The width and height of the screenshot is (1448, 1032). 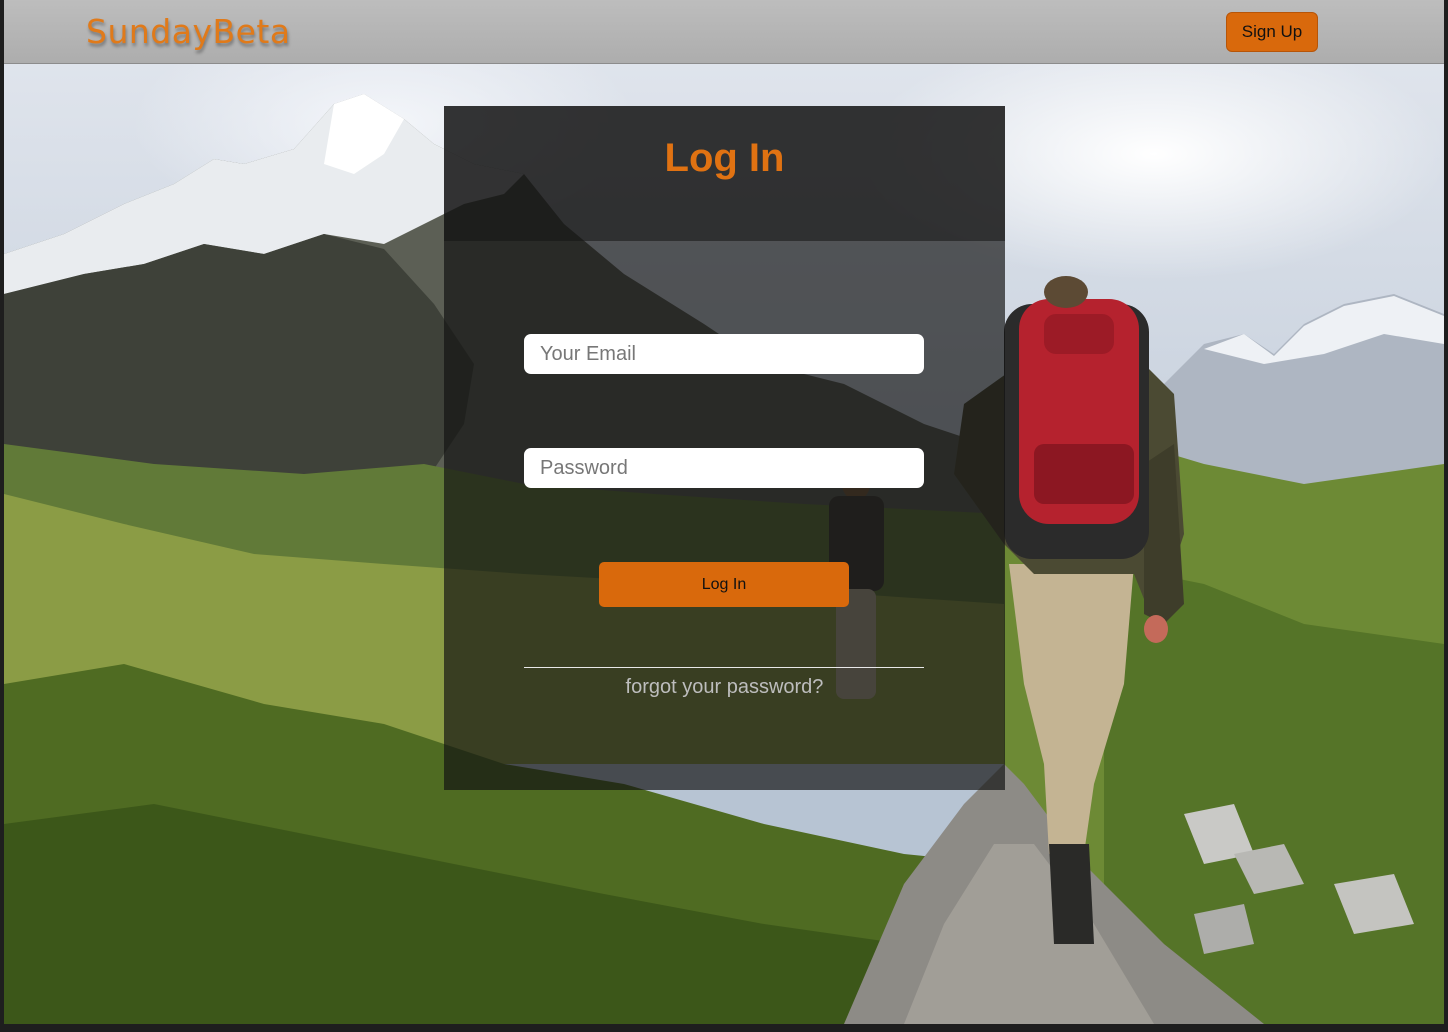 I want to click on forgot-password-link: forgot your password?, so click(x=724, y=687).